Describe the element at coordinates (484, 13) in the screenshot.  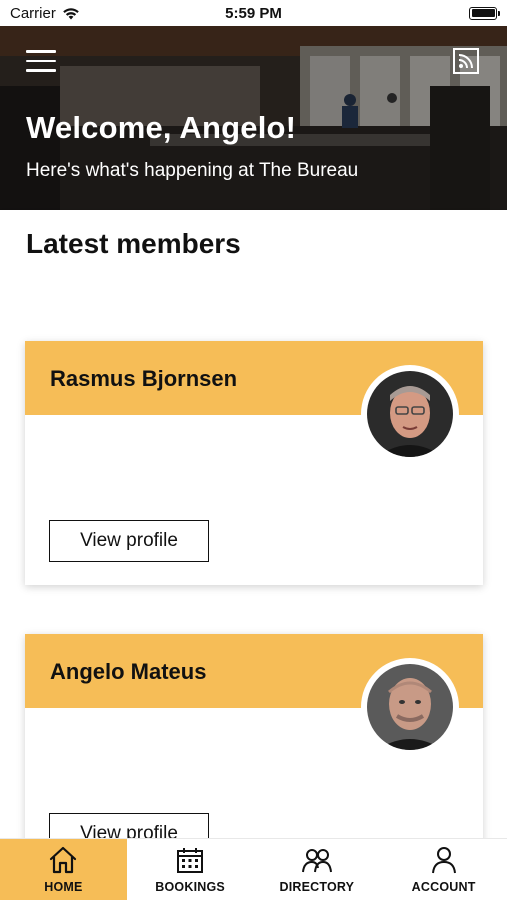
I see `battery-icon` at that location.